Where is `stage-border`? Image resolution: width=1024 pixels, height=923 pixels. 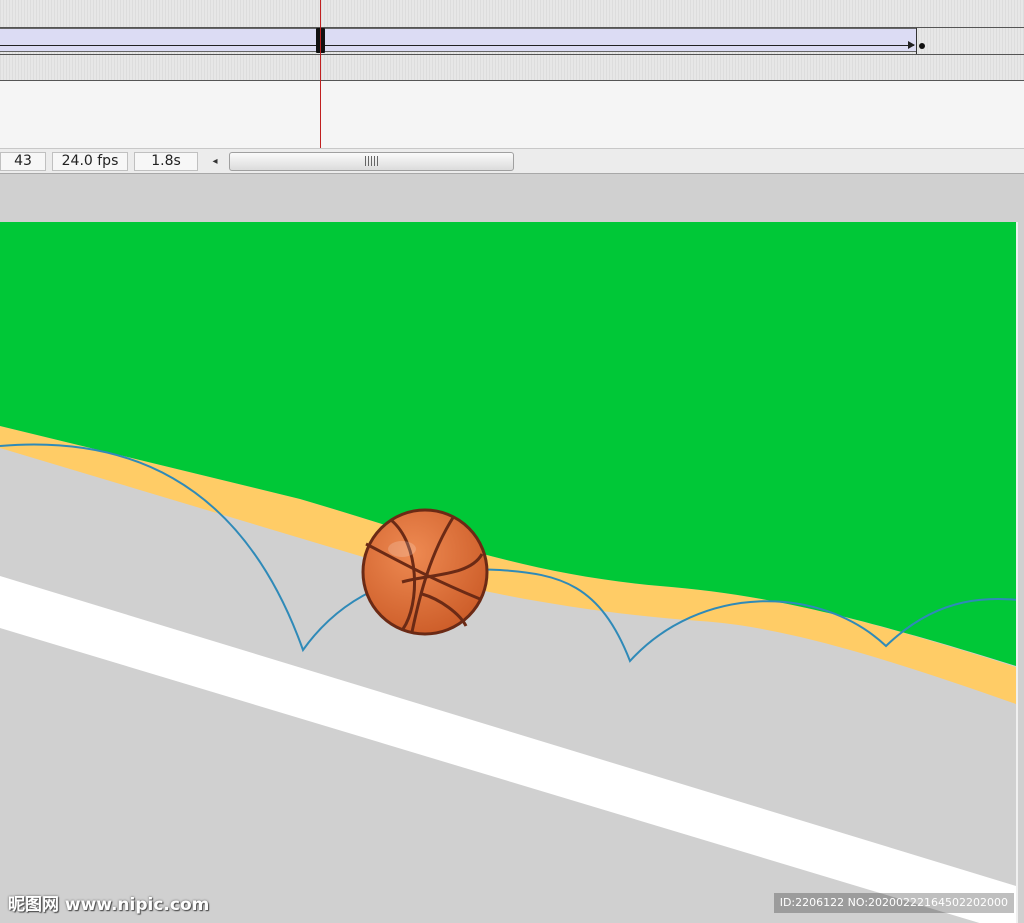 stage-border is located at coordinates (1017, 572).